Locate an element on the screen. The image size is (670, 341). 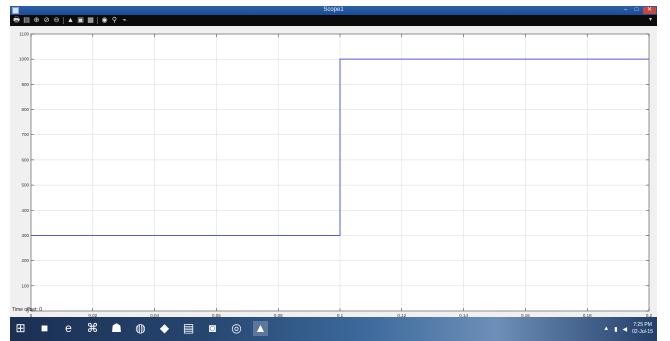
y-tick-label: 400 is located at coordinates (25, 210).